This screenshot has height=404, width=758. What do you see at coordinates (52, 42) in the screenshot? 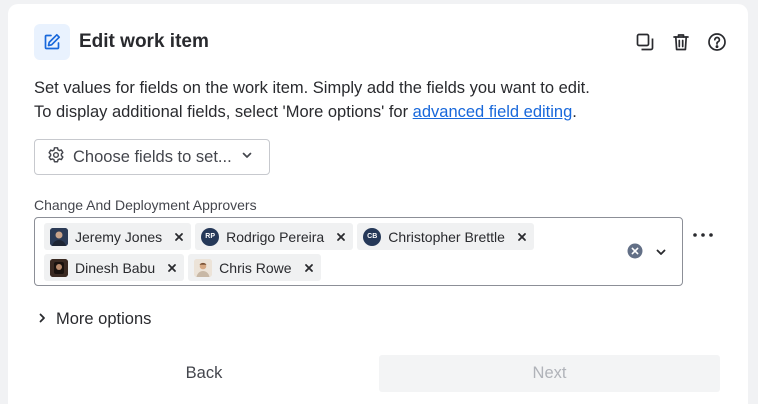
I see `edit-icon` at bounding box center [52, 42].